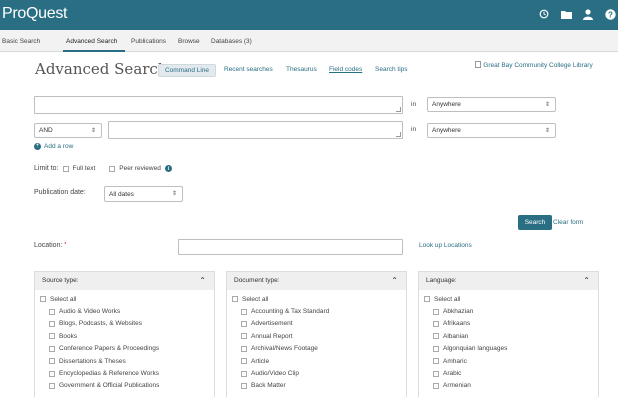 The width and height of the screenshot is (618, 397). Describe the element at coordinates (544, 14) in the screenshot. I see `history-icon` at that location.